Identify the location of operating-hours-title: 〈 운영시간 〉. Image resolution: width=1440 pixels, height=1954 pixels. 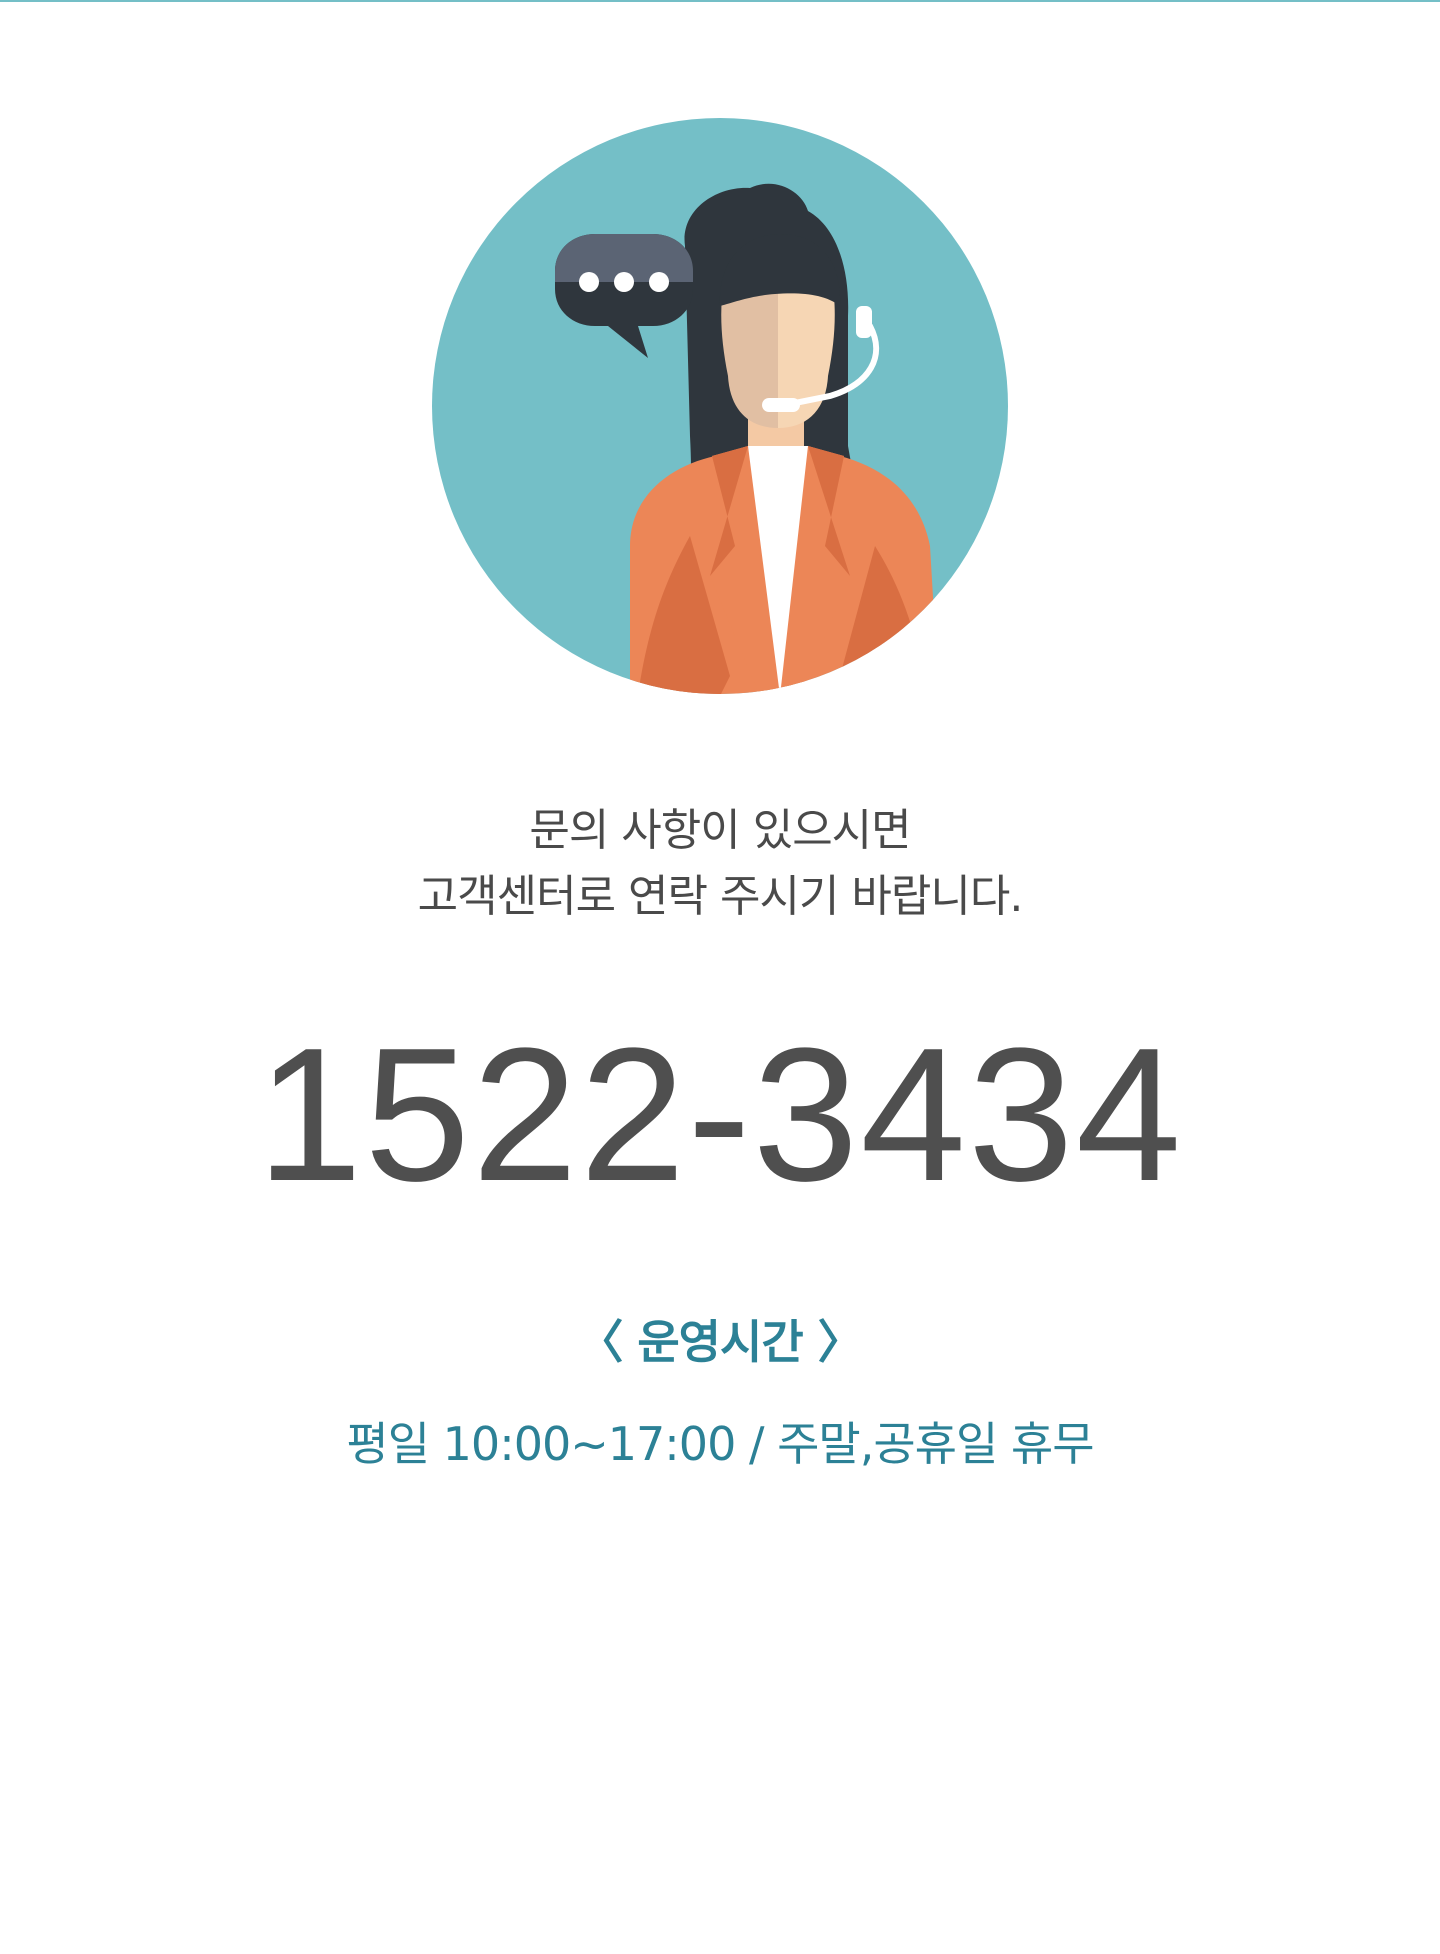
(720, 1342).